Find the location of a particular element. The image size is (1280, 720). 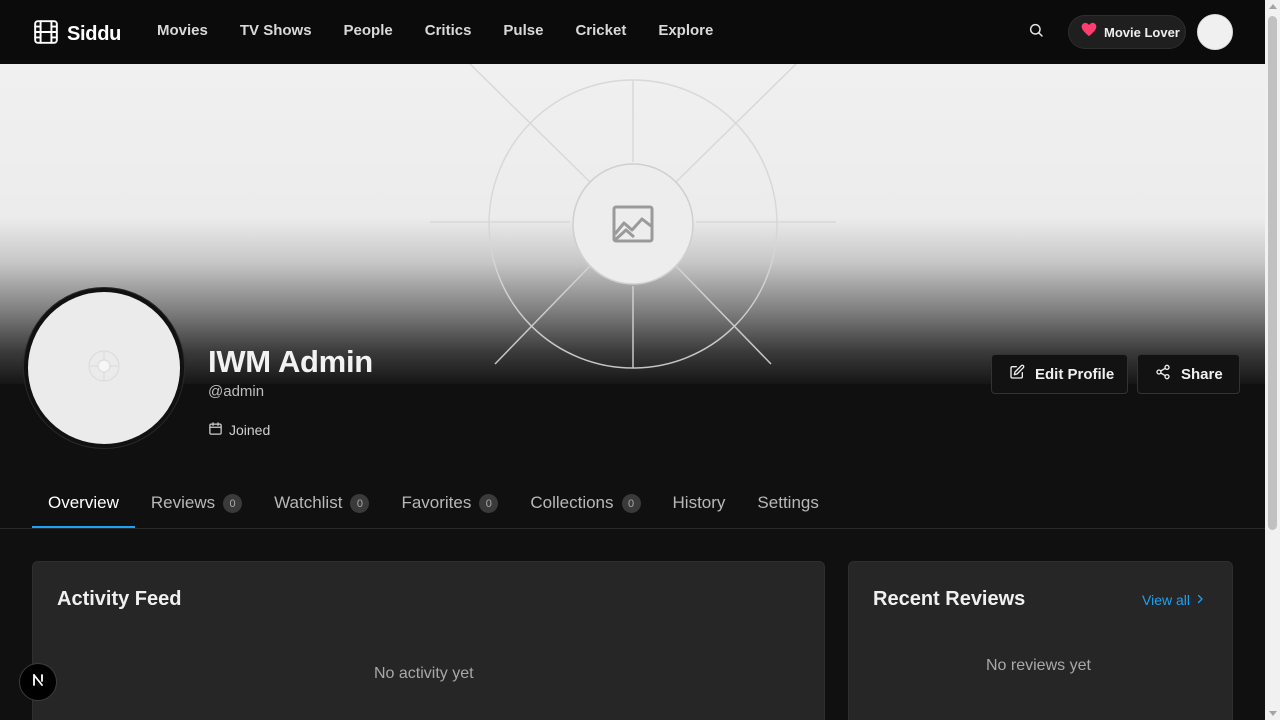

tab-label: History is located at coordinates (699, 502).